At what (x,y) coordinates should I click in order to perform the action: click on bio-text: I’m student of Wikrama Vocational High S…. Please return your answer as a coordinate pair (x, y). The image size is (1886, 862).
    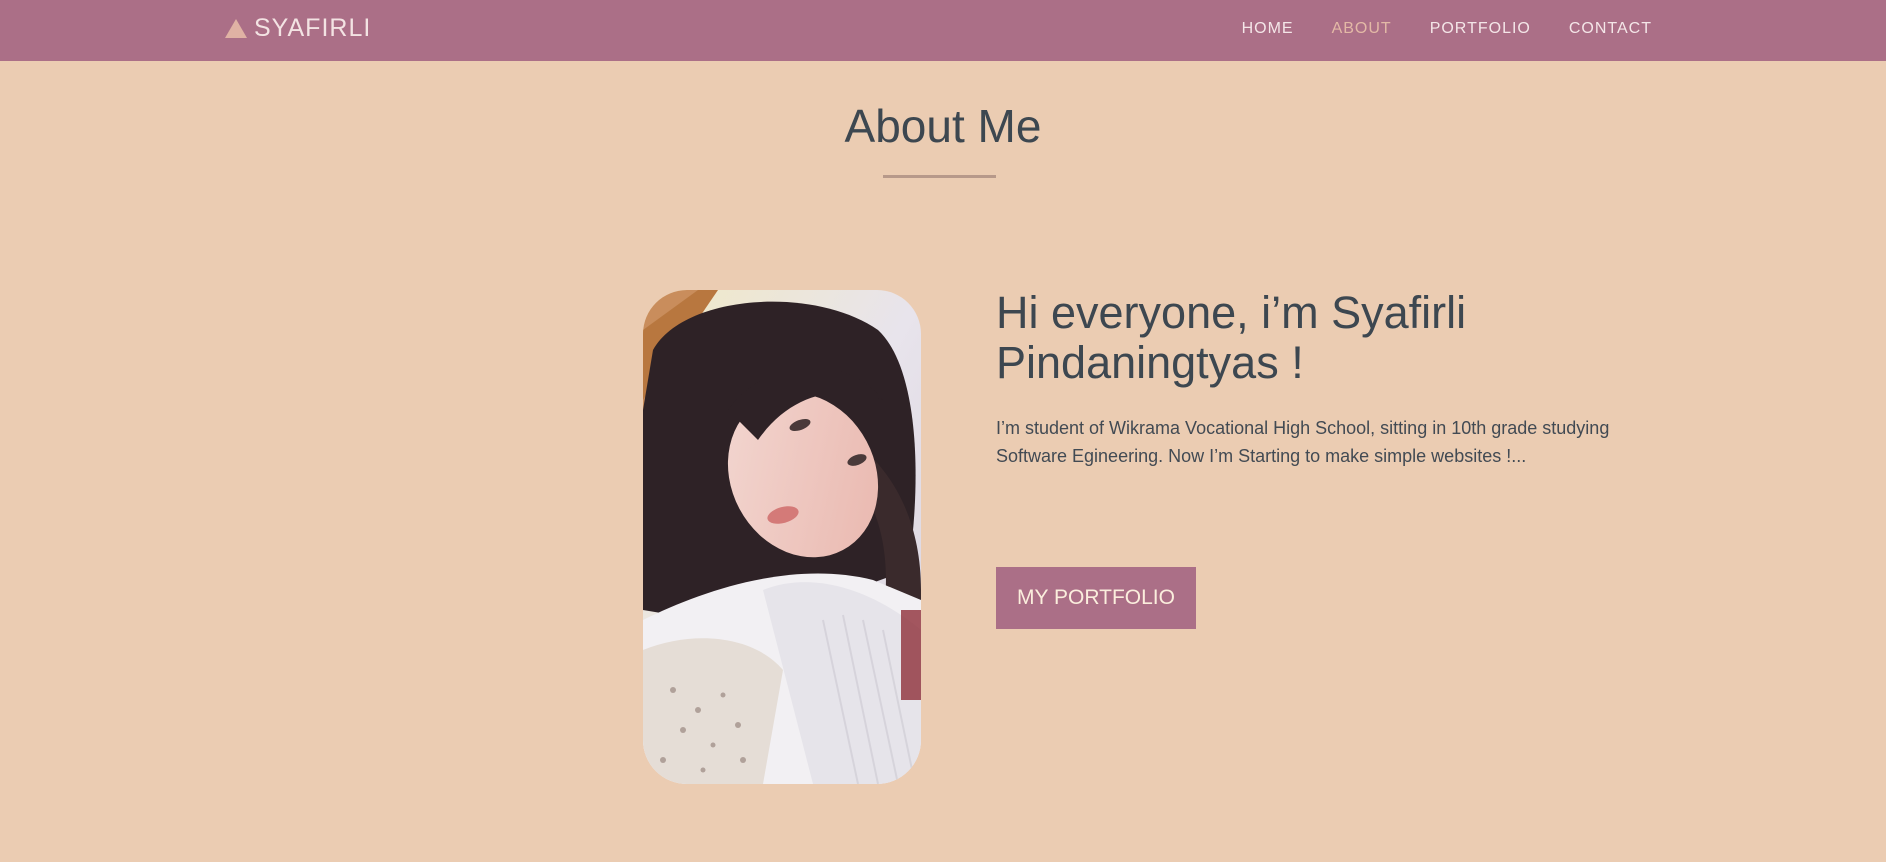
    Looking at the image, I should click on (1303, 442).